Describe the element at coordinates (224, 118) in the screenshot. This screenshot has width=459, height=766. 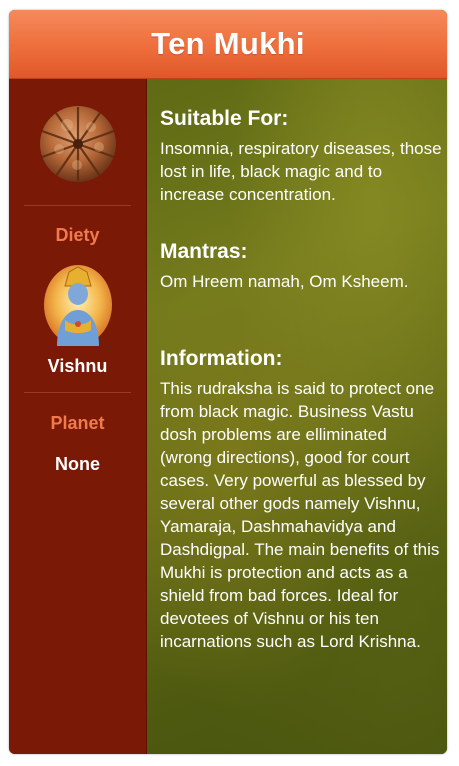
I see `suitable-for-heading: Suitable For:` at that location.